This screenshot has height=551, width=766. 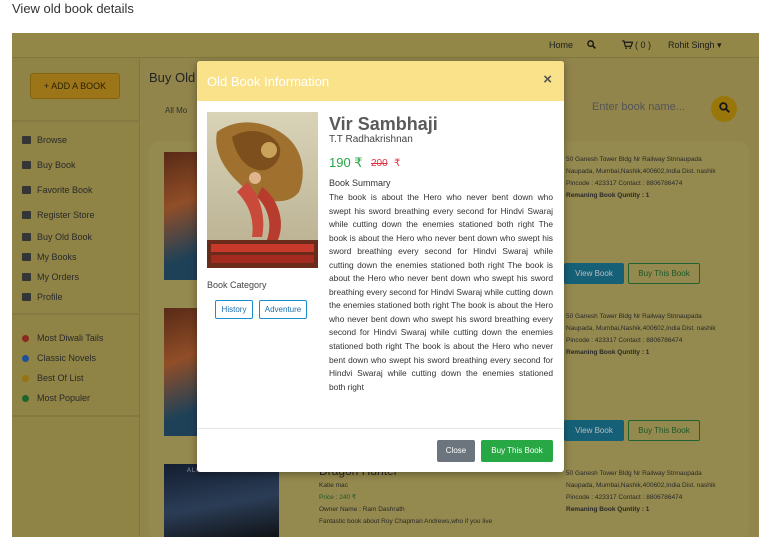 What do you see at coordinates (234, 309) in the screenshot?
I see `category-tag-history: History` at bounding box center [234, 309].